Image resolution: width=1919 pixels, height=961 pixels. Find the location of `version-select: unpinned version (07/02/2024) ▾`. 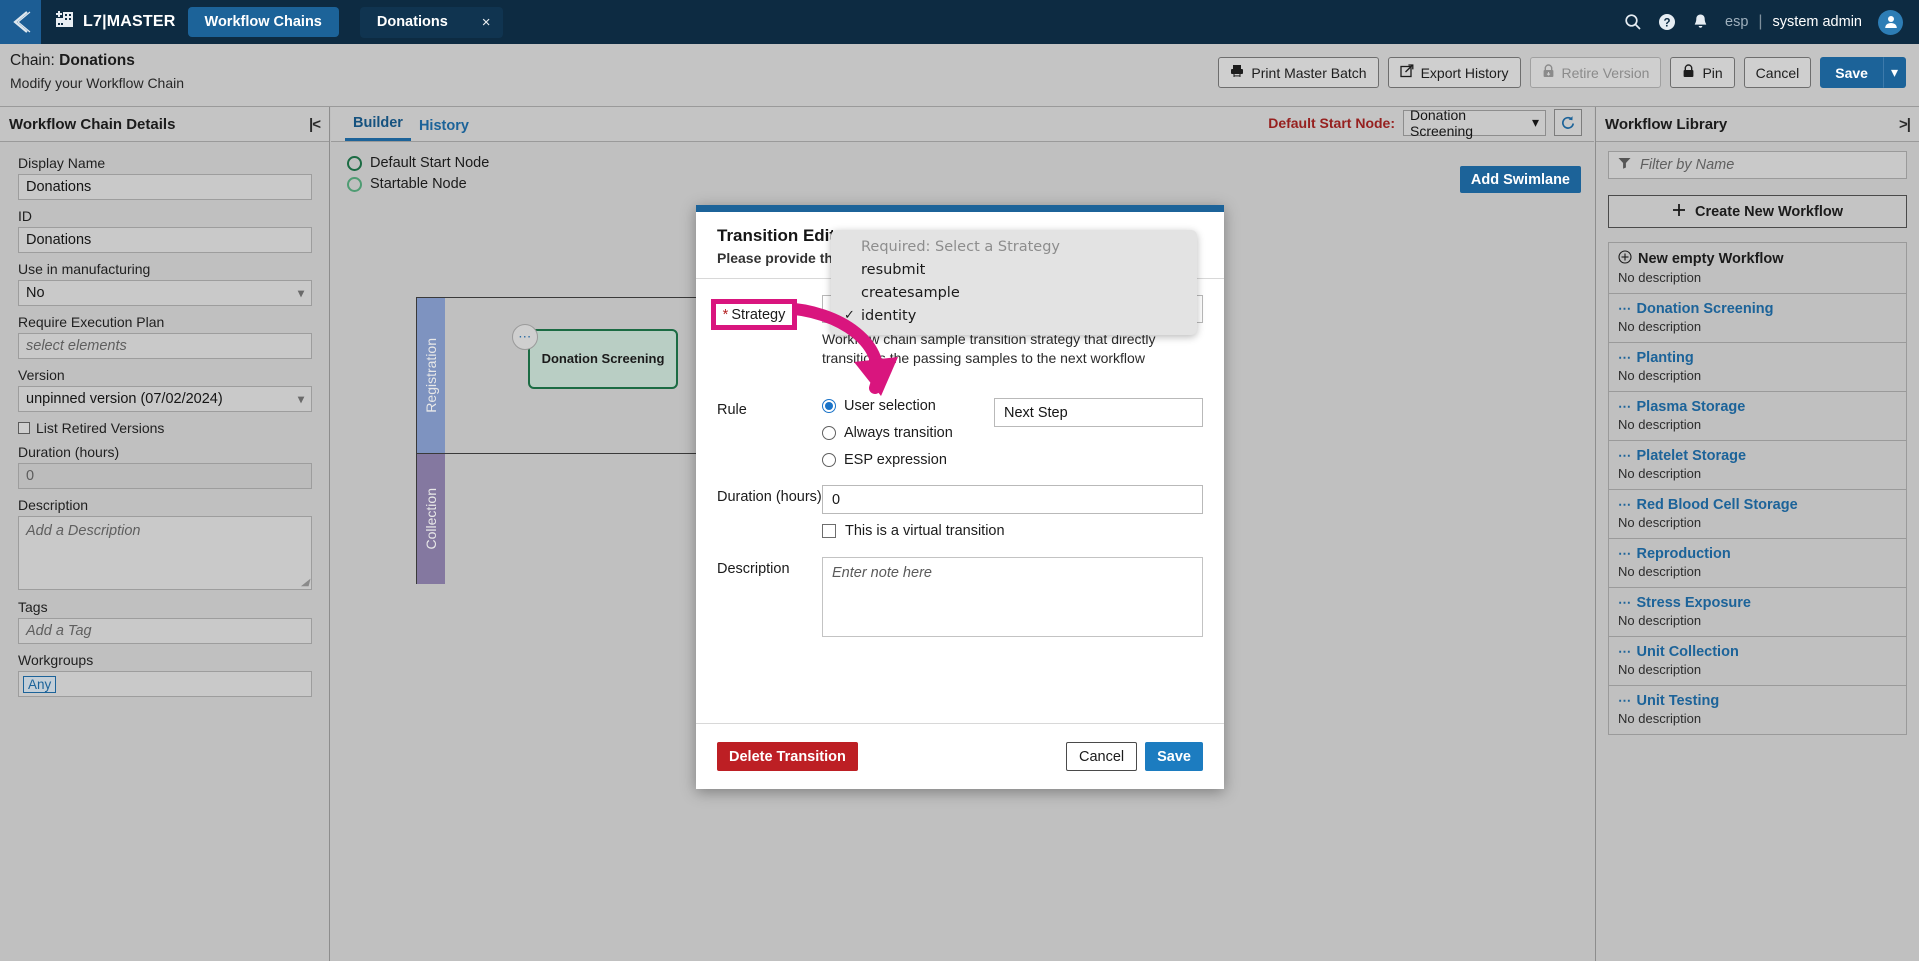

version-select: unpinned version (07/02/2024) ▾ is located at coordinates (165, 399).